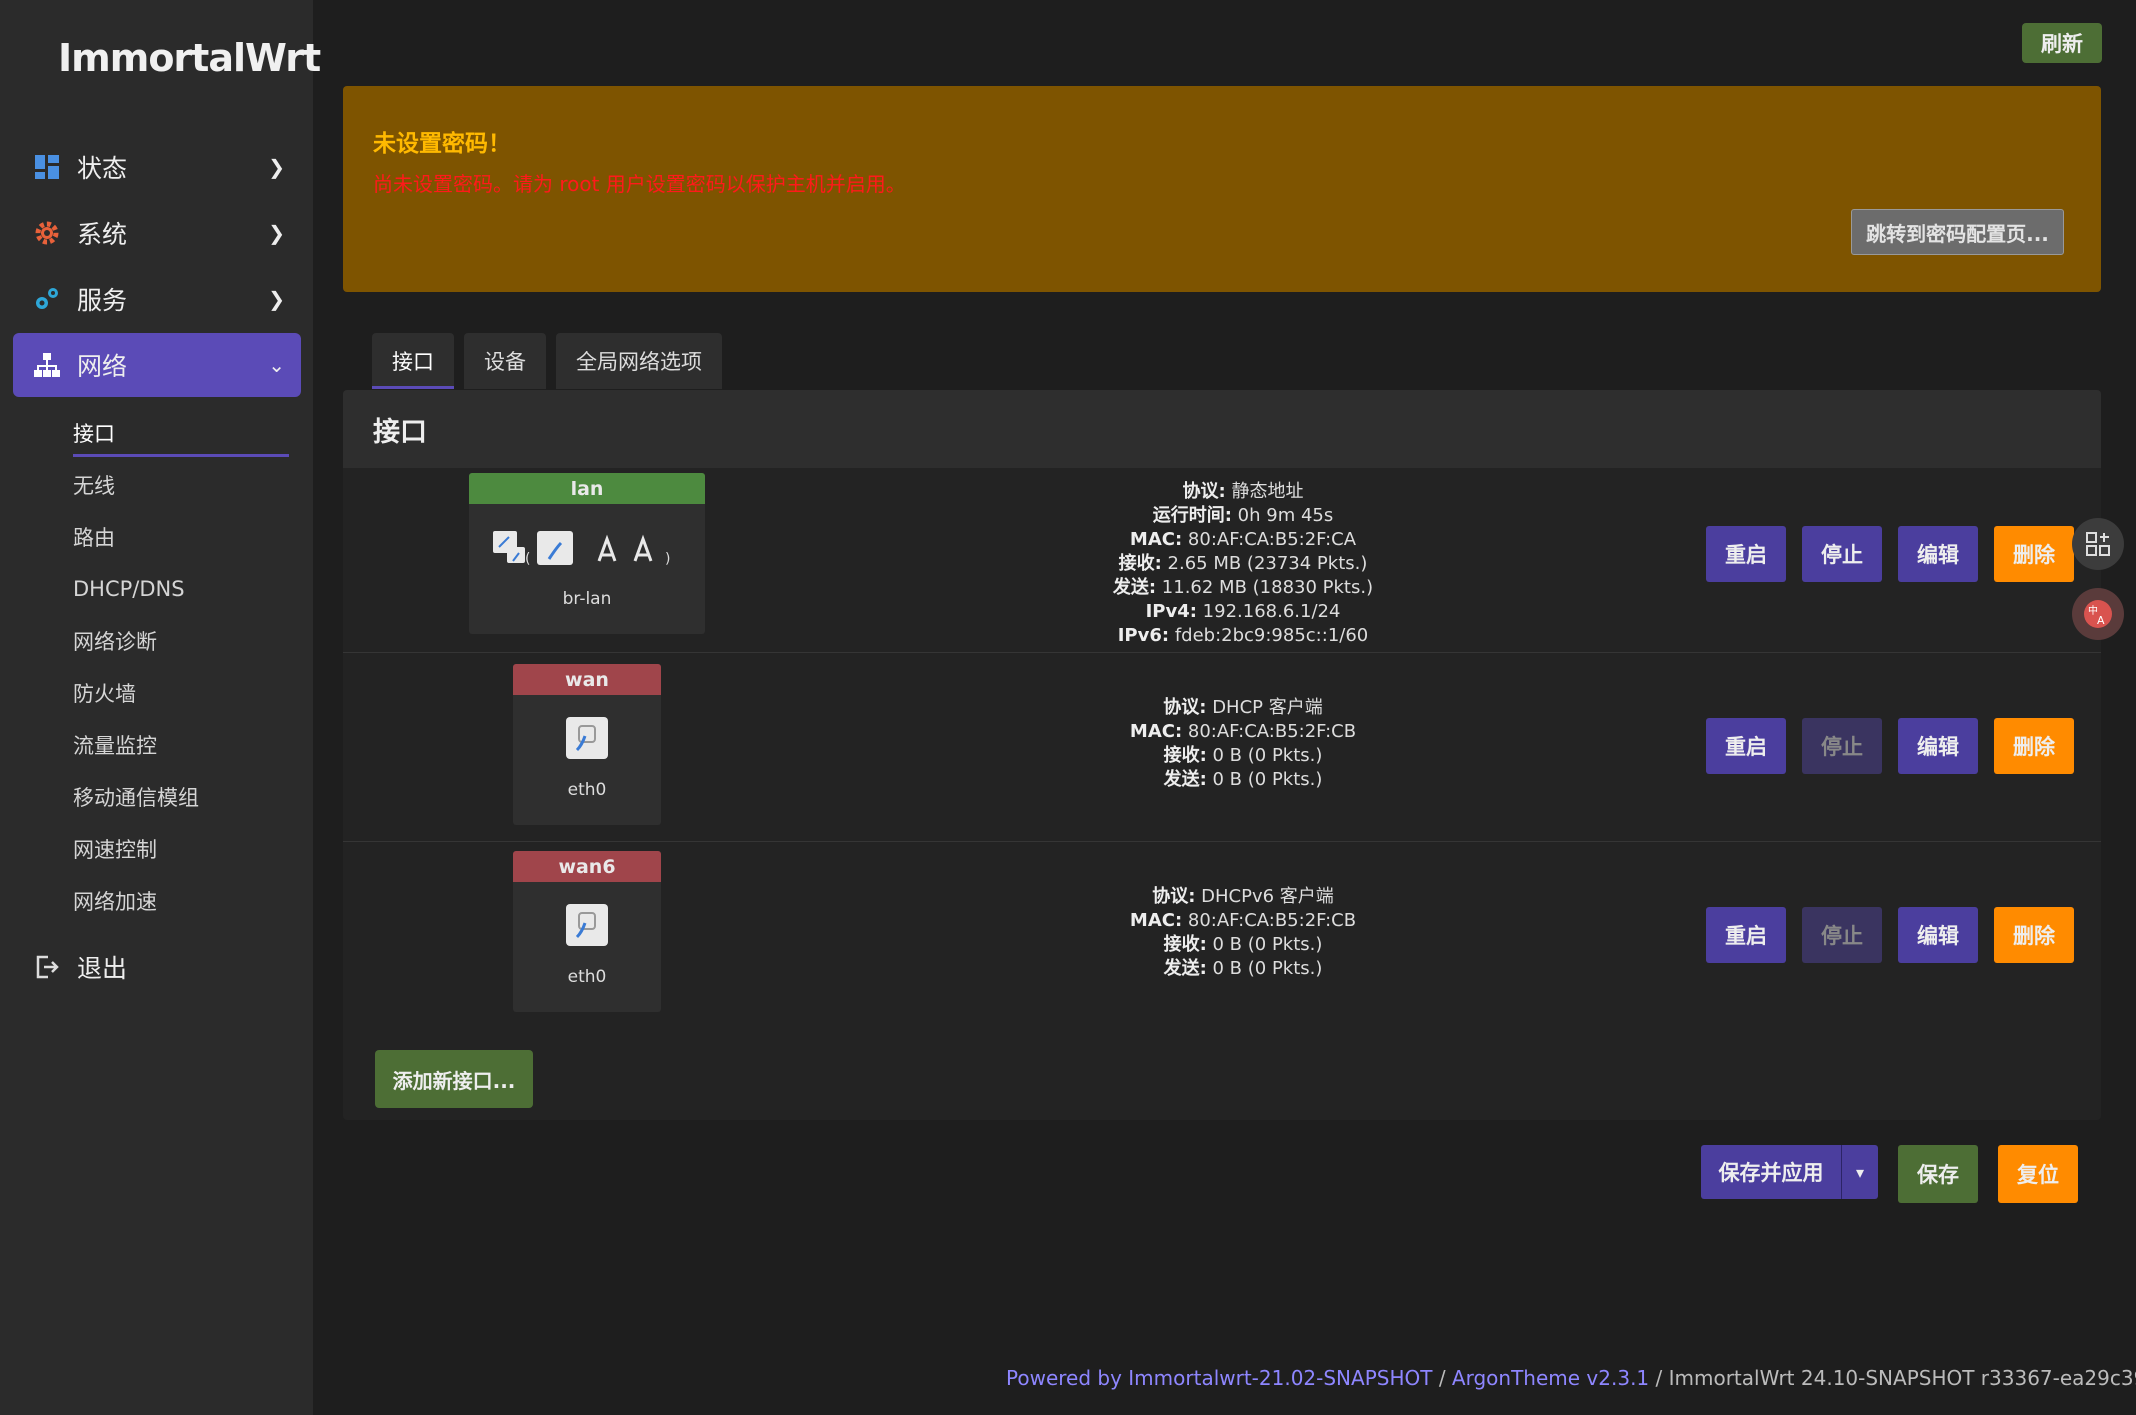  Describe the element at coordinates (157, 433) in the screenshot. I see `submenu-item-interfaces: 接口` at that location.